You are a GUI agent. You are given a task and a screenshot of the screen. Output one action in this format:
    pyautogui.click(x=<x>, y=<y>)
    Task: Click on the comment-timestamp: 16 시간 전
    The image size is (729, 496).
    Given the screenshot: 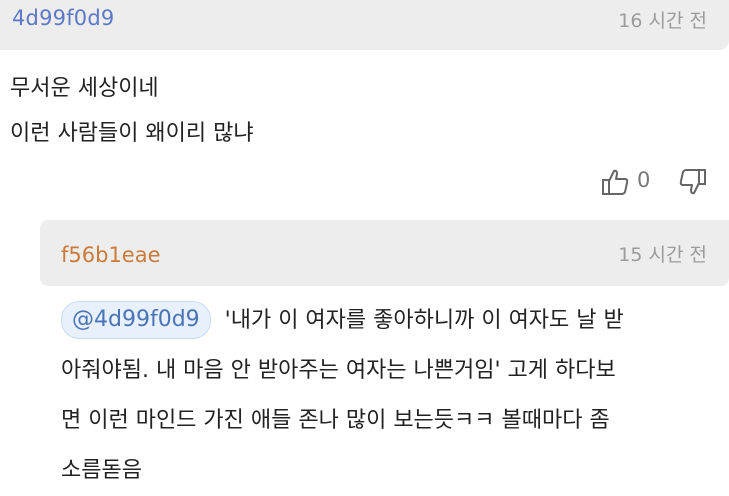 What is the action you would take?
    pyautogui.click(x=662, y=21)
    